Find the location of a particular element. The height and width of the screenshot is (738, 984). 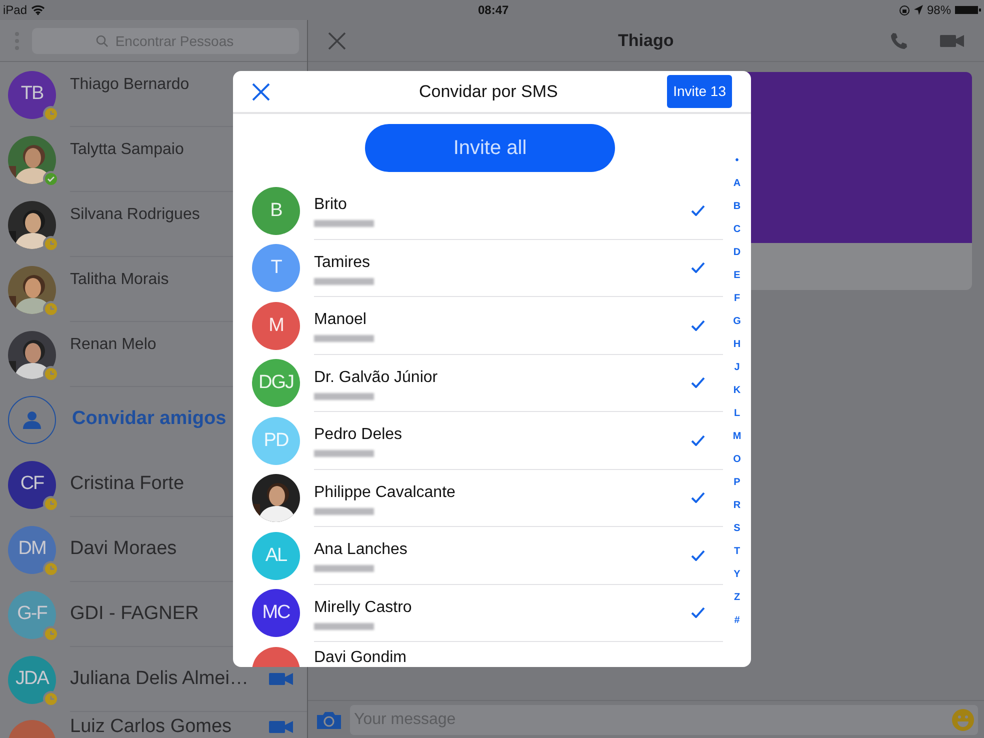

index-letter: D is located at coordinates (737, 252).